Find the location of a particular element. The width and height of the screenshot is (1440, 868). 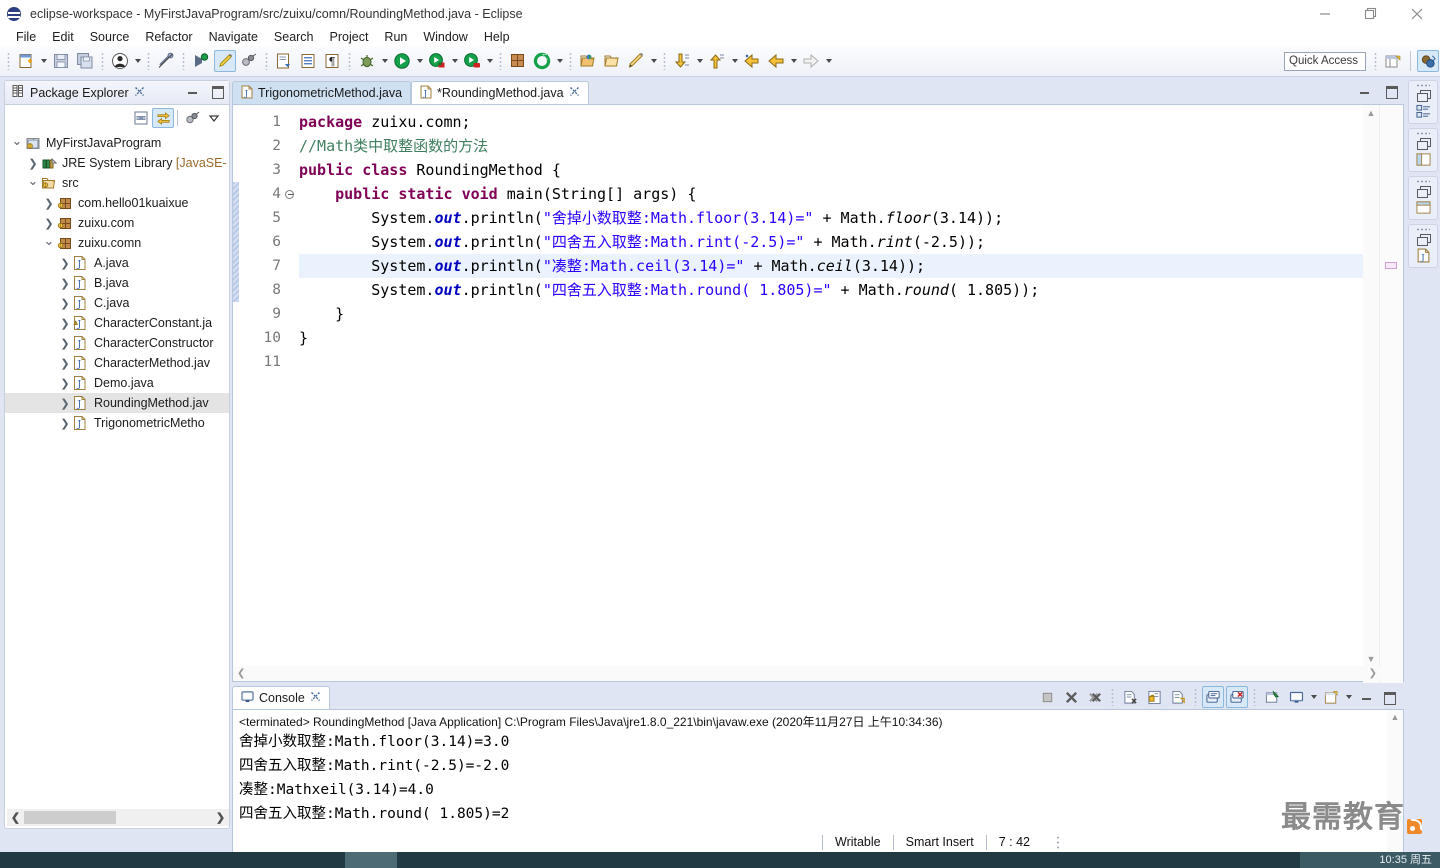

menu-project: Project is located at coordinates (349, 37).